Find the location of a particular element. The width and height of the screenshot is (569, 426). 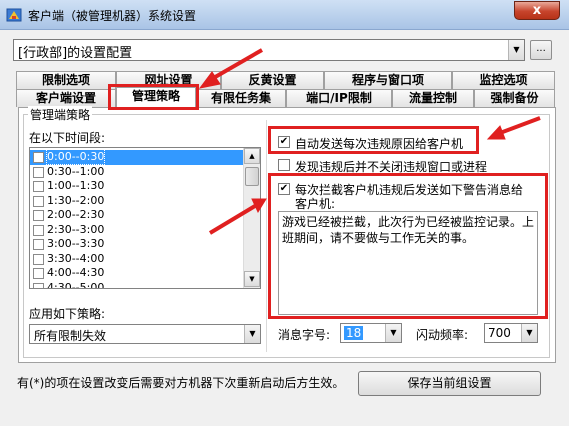

policy-select: 所有限制失效 ▼ is located at coordinates (145, 334).